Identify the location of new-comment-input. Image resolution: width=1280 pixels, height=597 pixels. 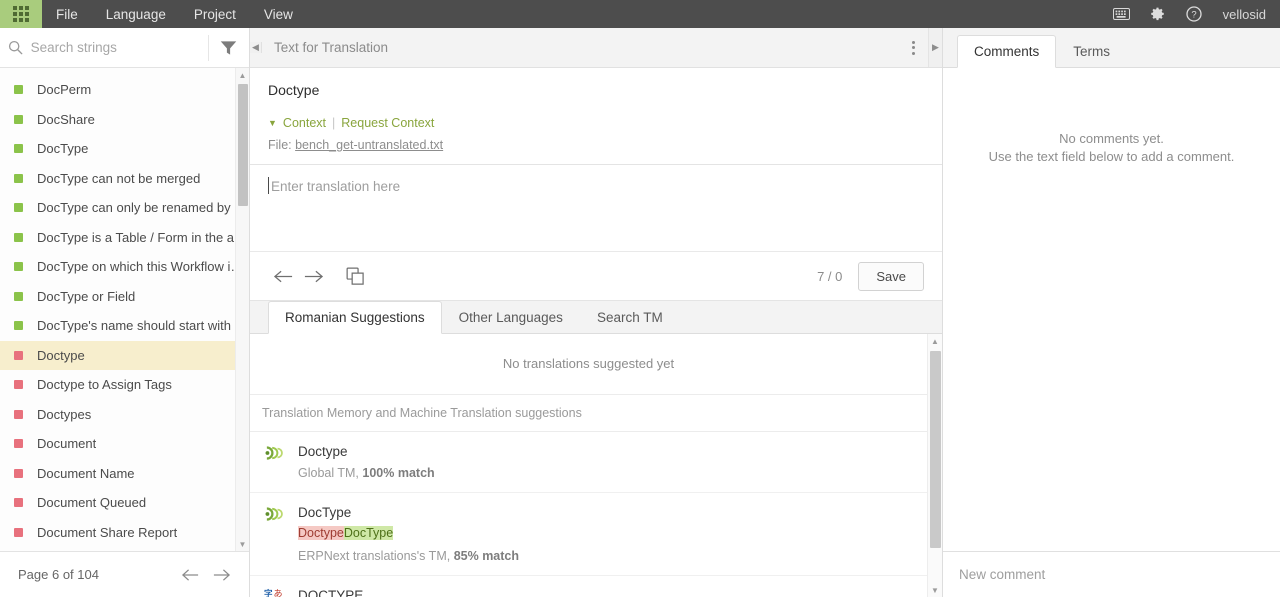
(1111, 574).